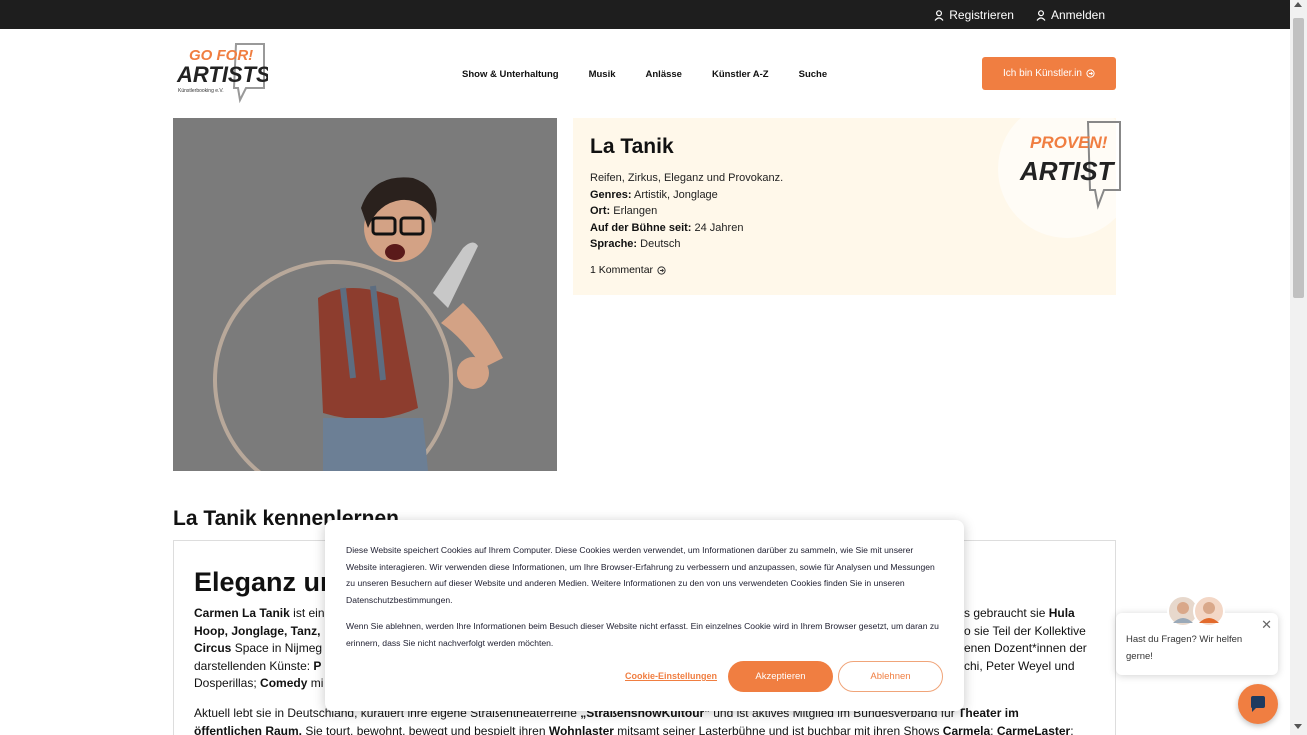  Describe the element at coordinates (254, 665) in the screenshot. I see `p1-text: darstellenden Künste:` at that location.